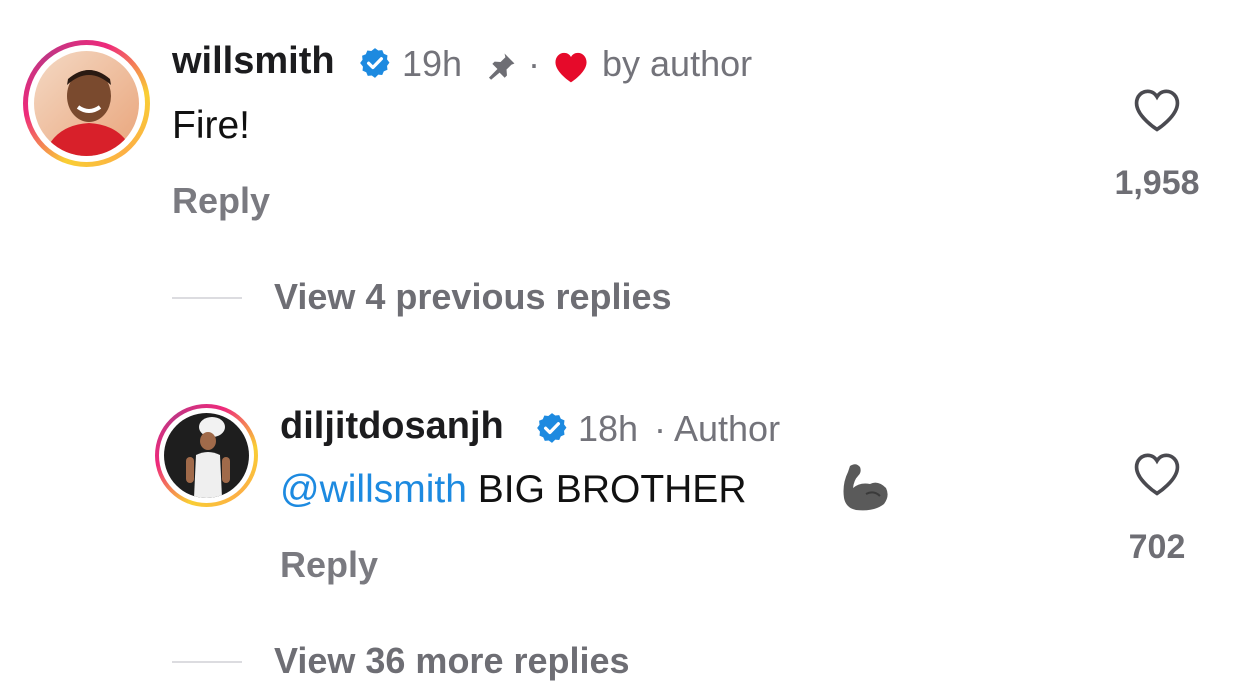  What do you see at coordinates (373, 489) in the screenshot?
I see `mention-link: @willsmith` at bounding box center [373, 489].